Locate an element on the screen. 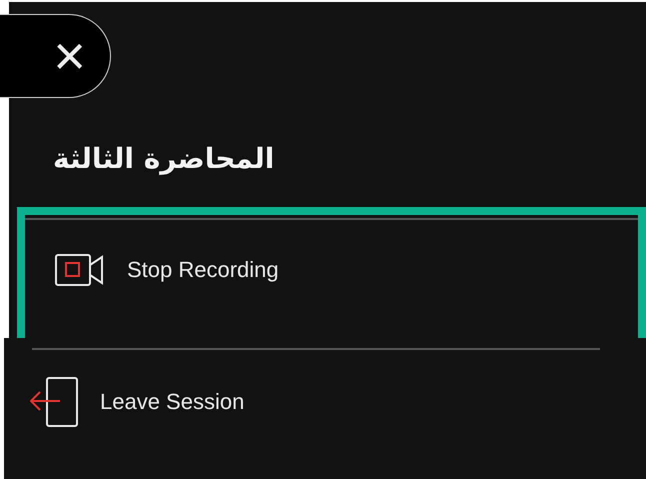 Image resolution: width=646 pixels, height=479 pixels. video-camera-icon is located at coordinates (80, 270).